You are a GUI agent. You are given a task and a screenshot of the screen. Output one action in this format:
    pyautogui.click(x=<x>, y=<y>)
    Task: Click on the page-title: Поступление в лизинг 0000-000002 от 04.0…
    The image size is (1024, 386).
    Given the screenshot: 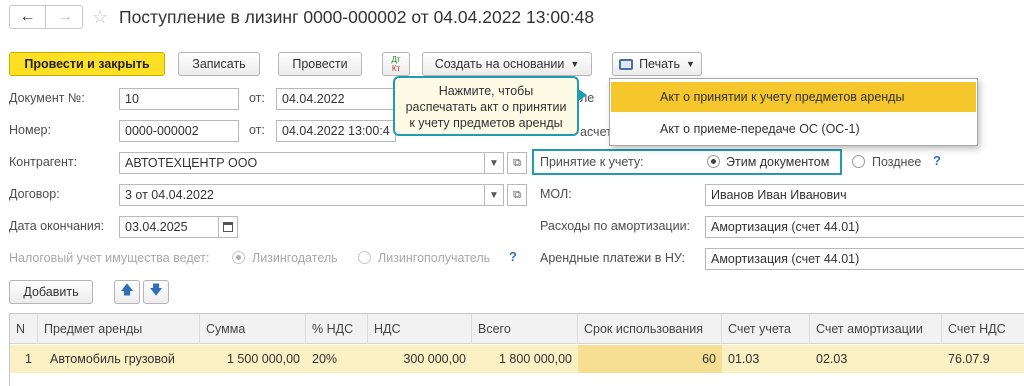 What is the action you would take?
    pyautogui.click(x=357, y=17)
    